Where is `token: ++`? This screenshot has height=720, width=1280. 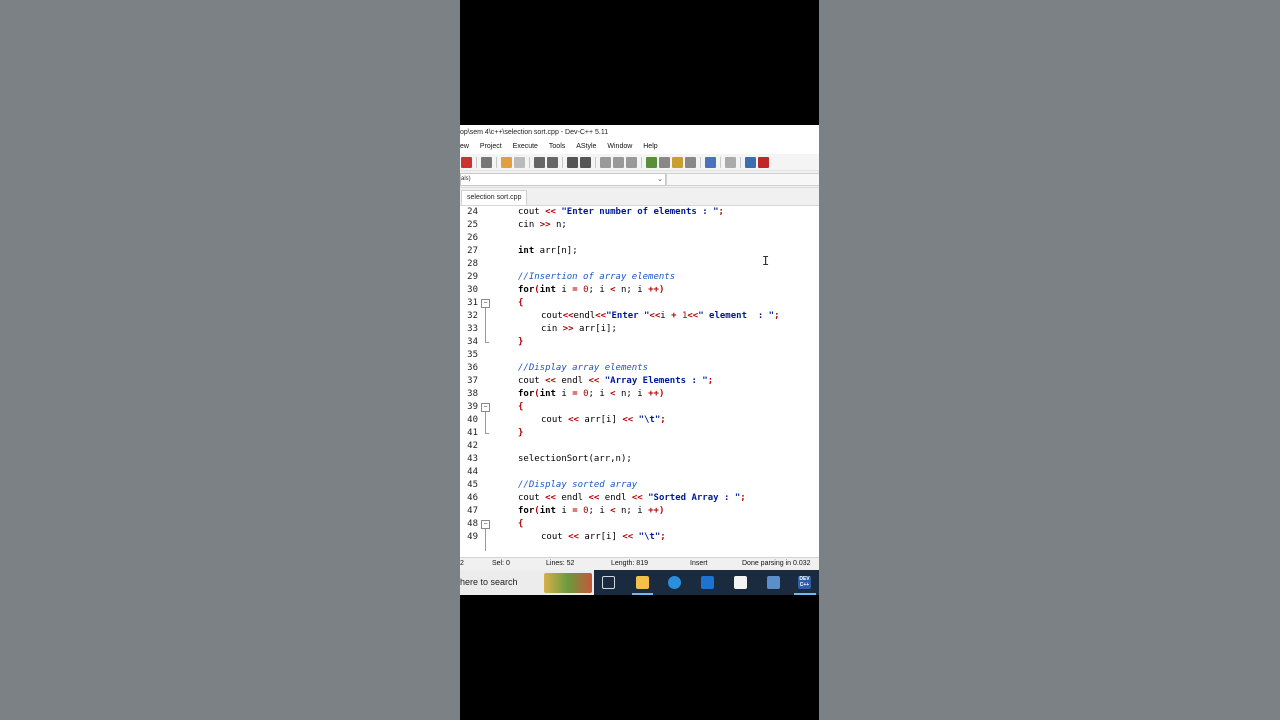 token: ++ is located at coordinates (653, 511).